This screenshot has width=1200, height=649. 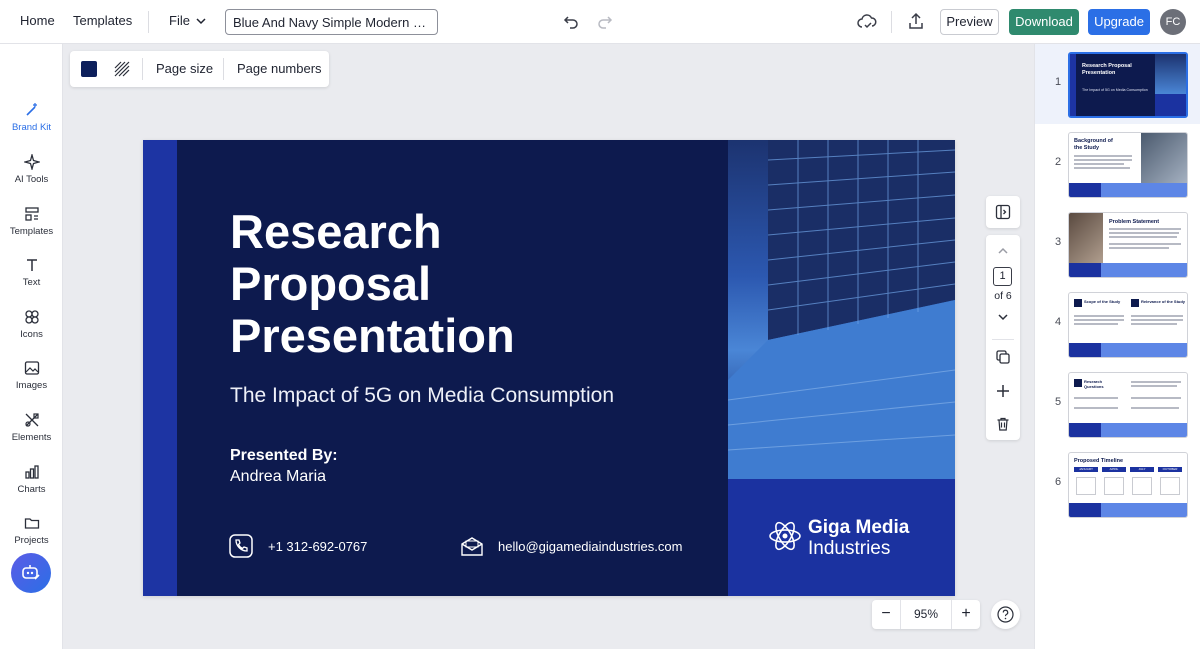 What do you see at coordinates (1044, 22) in the screenshot?
I see `download-button: Download` at bounding box center [1044, 22].